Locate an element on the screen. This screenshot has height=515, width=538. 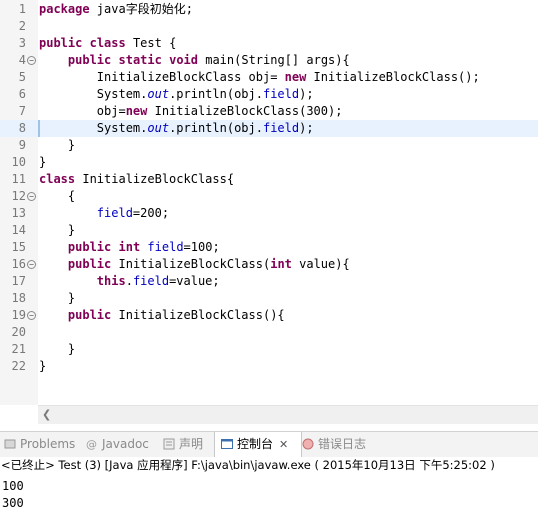
code-token: value){ is located at coordinates (320, 264).